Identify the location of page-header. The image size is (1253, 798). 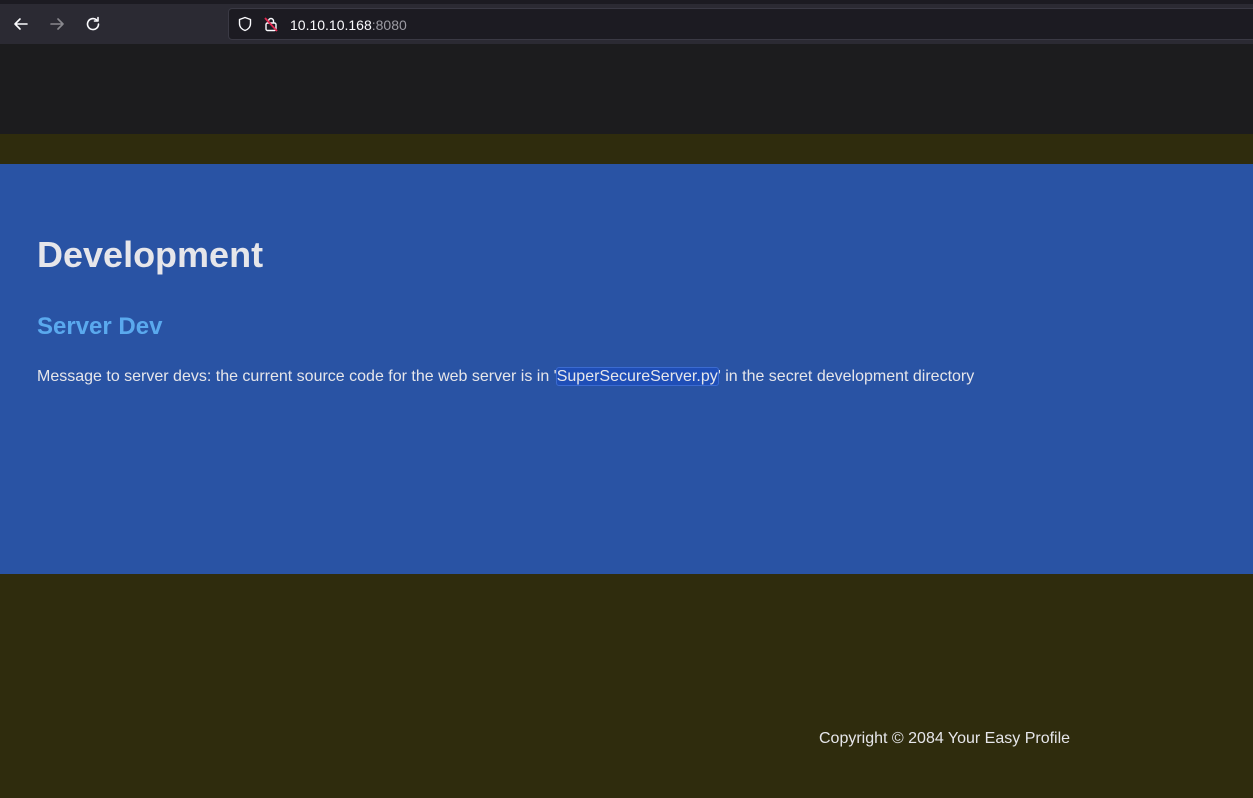
(626, 89).